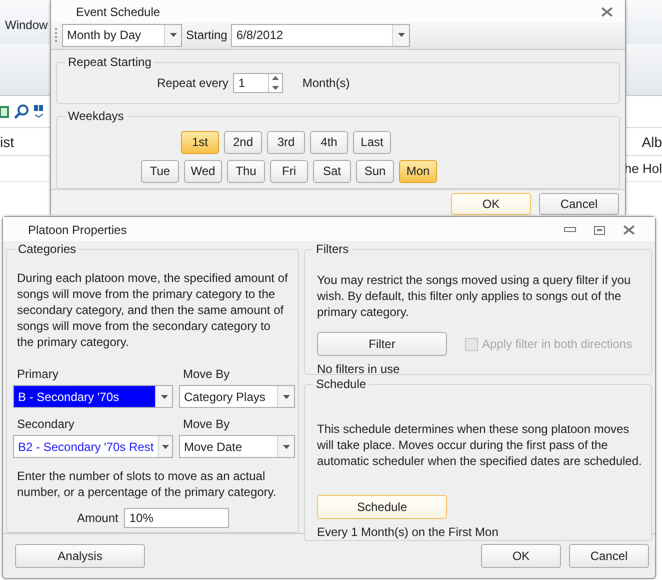 This screenshot has height=580, width=662. I want to click on grid-icon, so click(5, 112).